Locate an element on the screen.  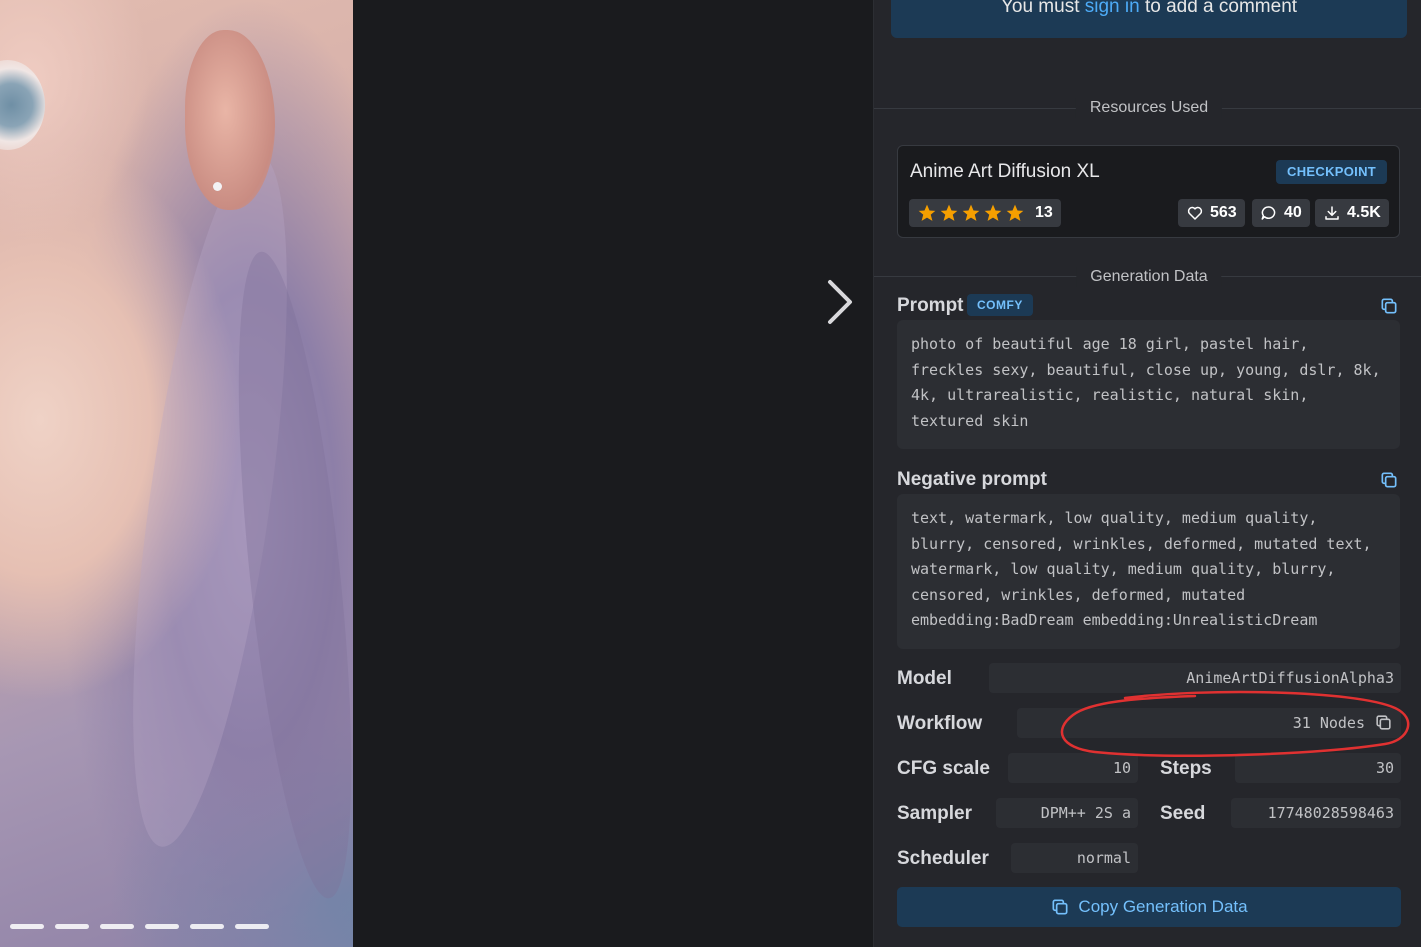
prompt-label: Prompt is located at coordinates (930, 305).